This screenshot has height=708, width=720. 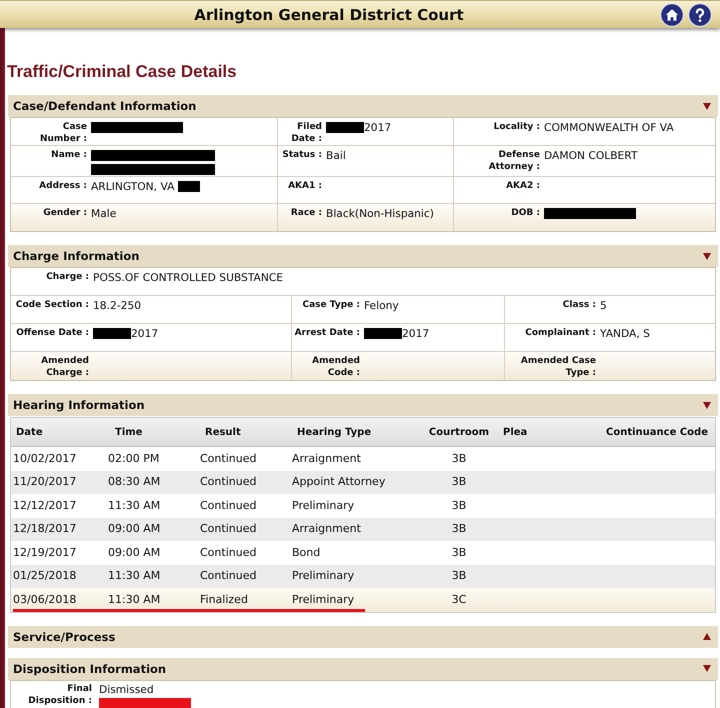 I want to click on table-cell-text: 02:00 PM, so click(x=133, y=459).